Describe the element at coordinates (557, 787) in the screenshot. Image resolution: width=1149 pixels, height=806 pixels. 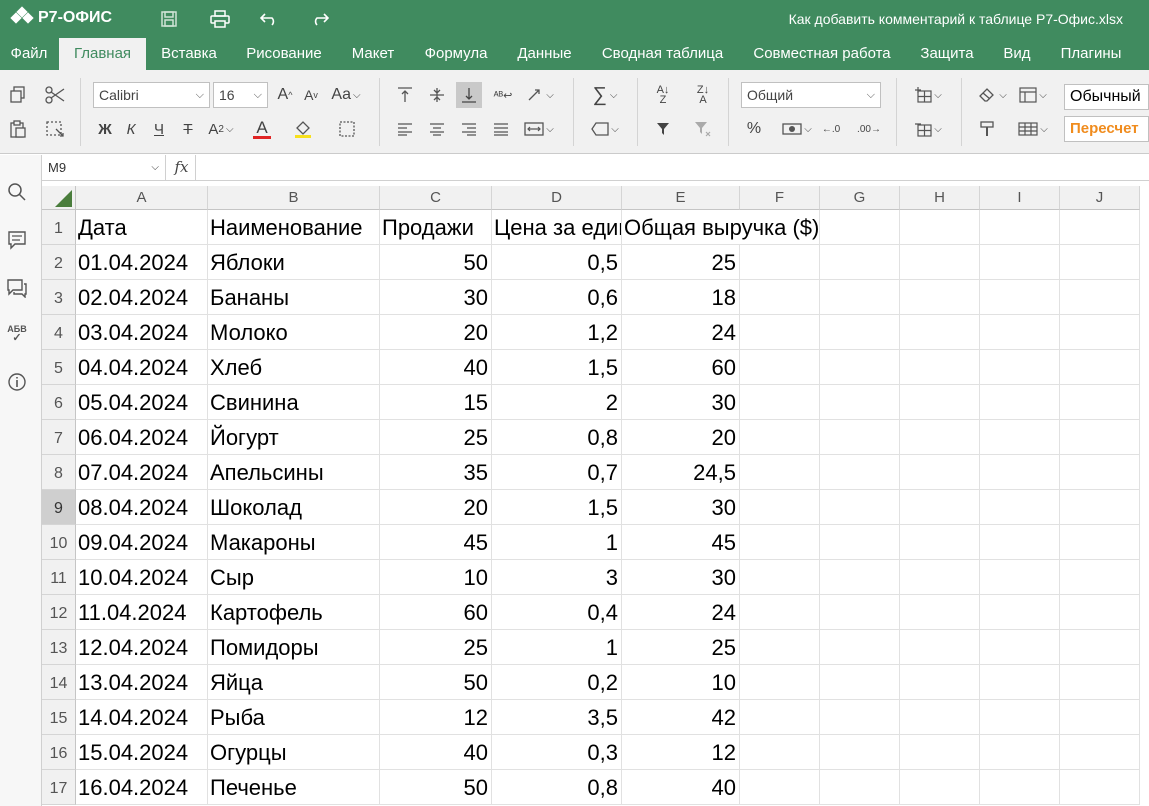
I see `cell-d17: 0,8` at that location.